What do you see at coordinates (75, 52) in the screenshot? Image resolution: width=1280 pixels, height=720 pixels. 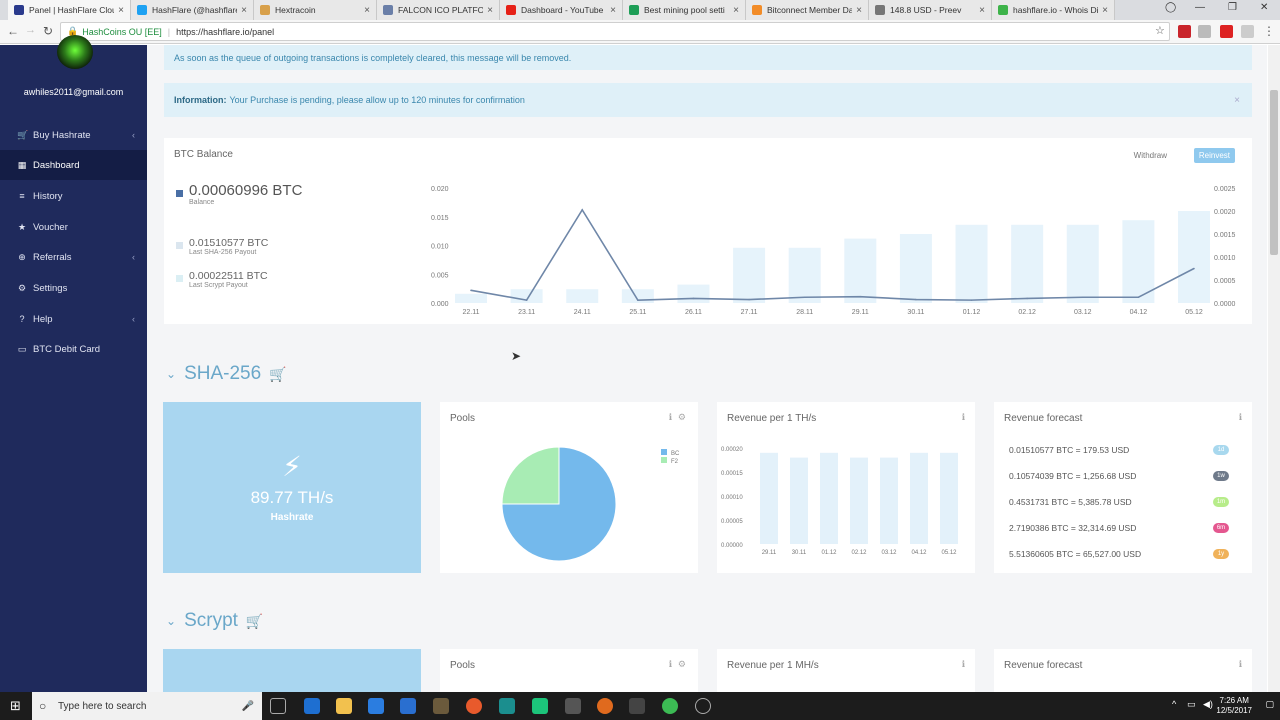 I see `avatar` at bounding box center [75, 52].